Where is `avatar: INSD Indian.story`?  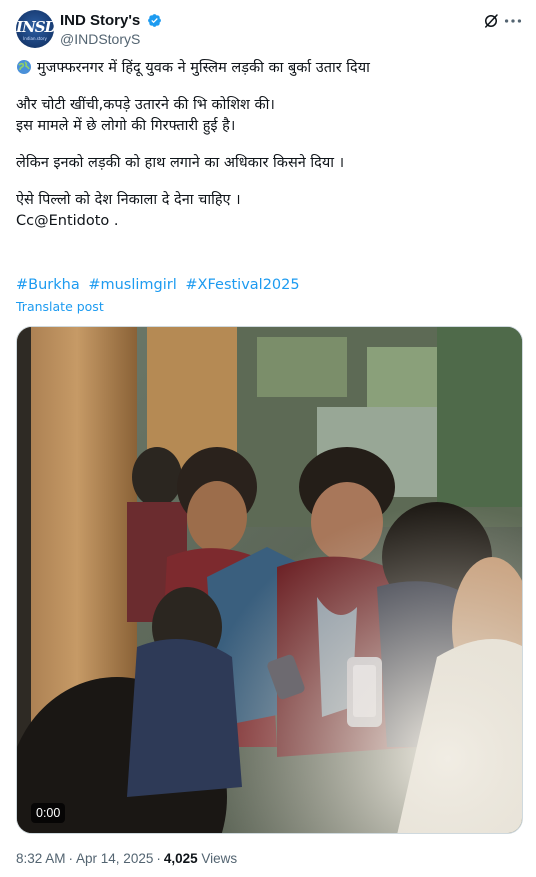 avatar: INSD Indian.story is located at coordinates (35, 29).